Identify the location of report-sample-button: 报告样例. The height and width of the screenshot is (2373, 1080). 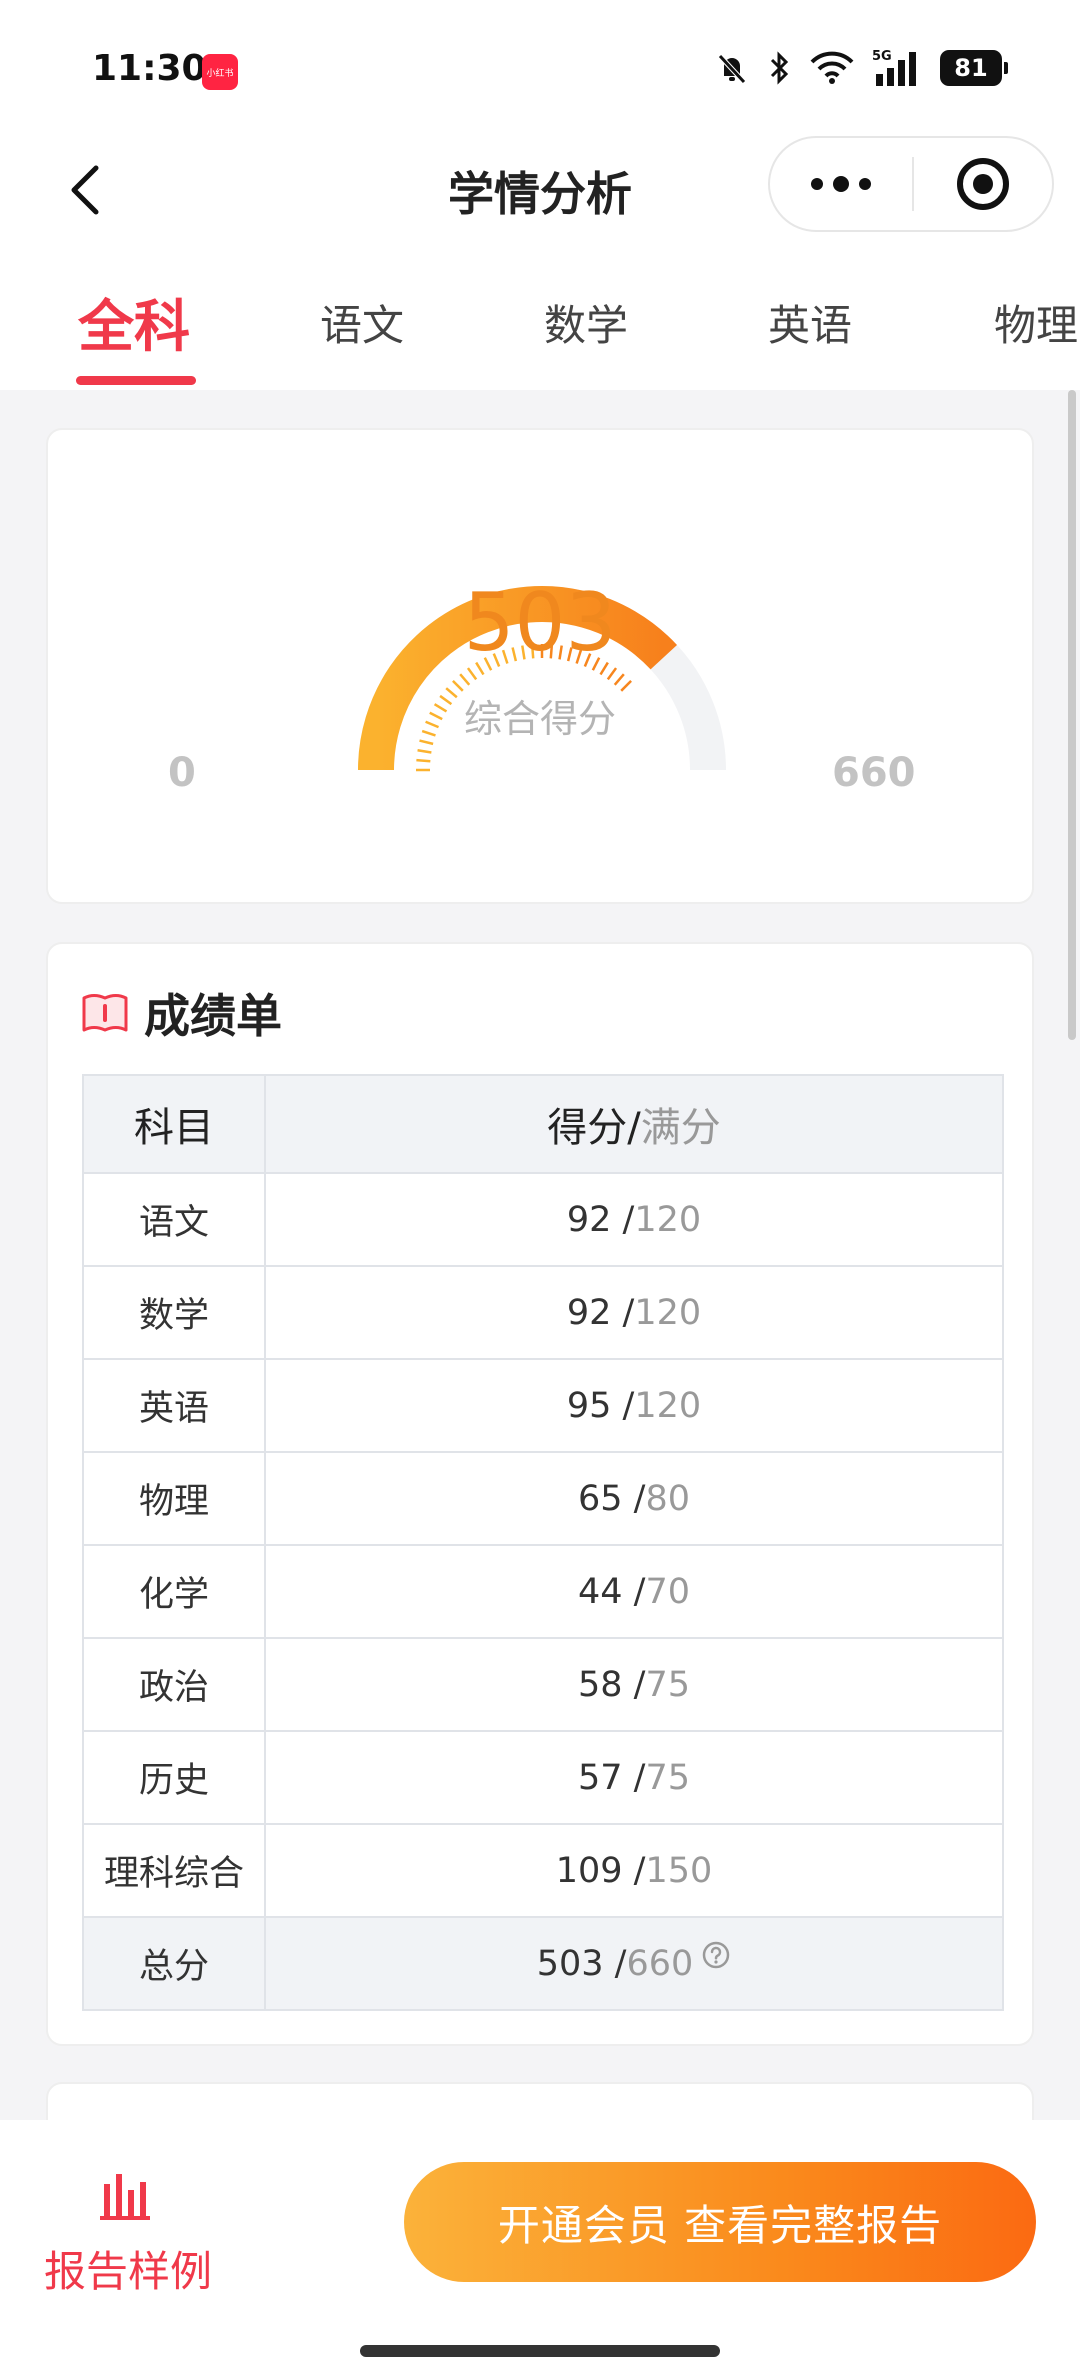
(129, 2233).